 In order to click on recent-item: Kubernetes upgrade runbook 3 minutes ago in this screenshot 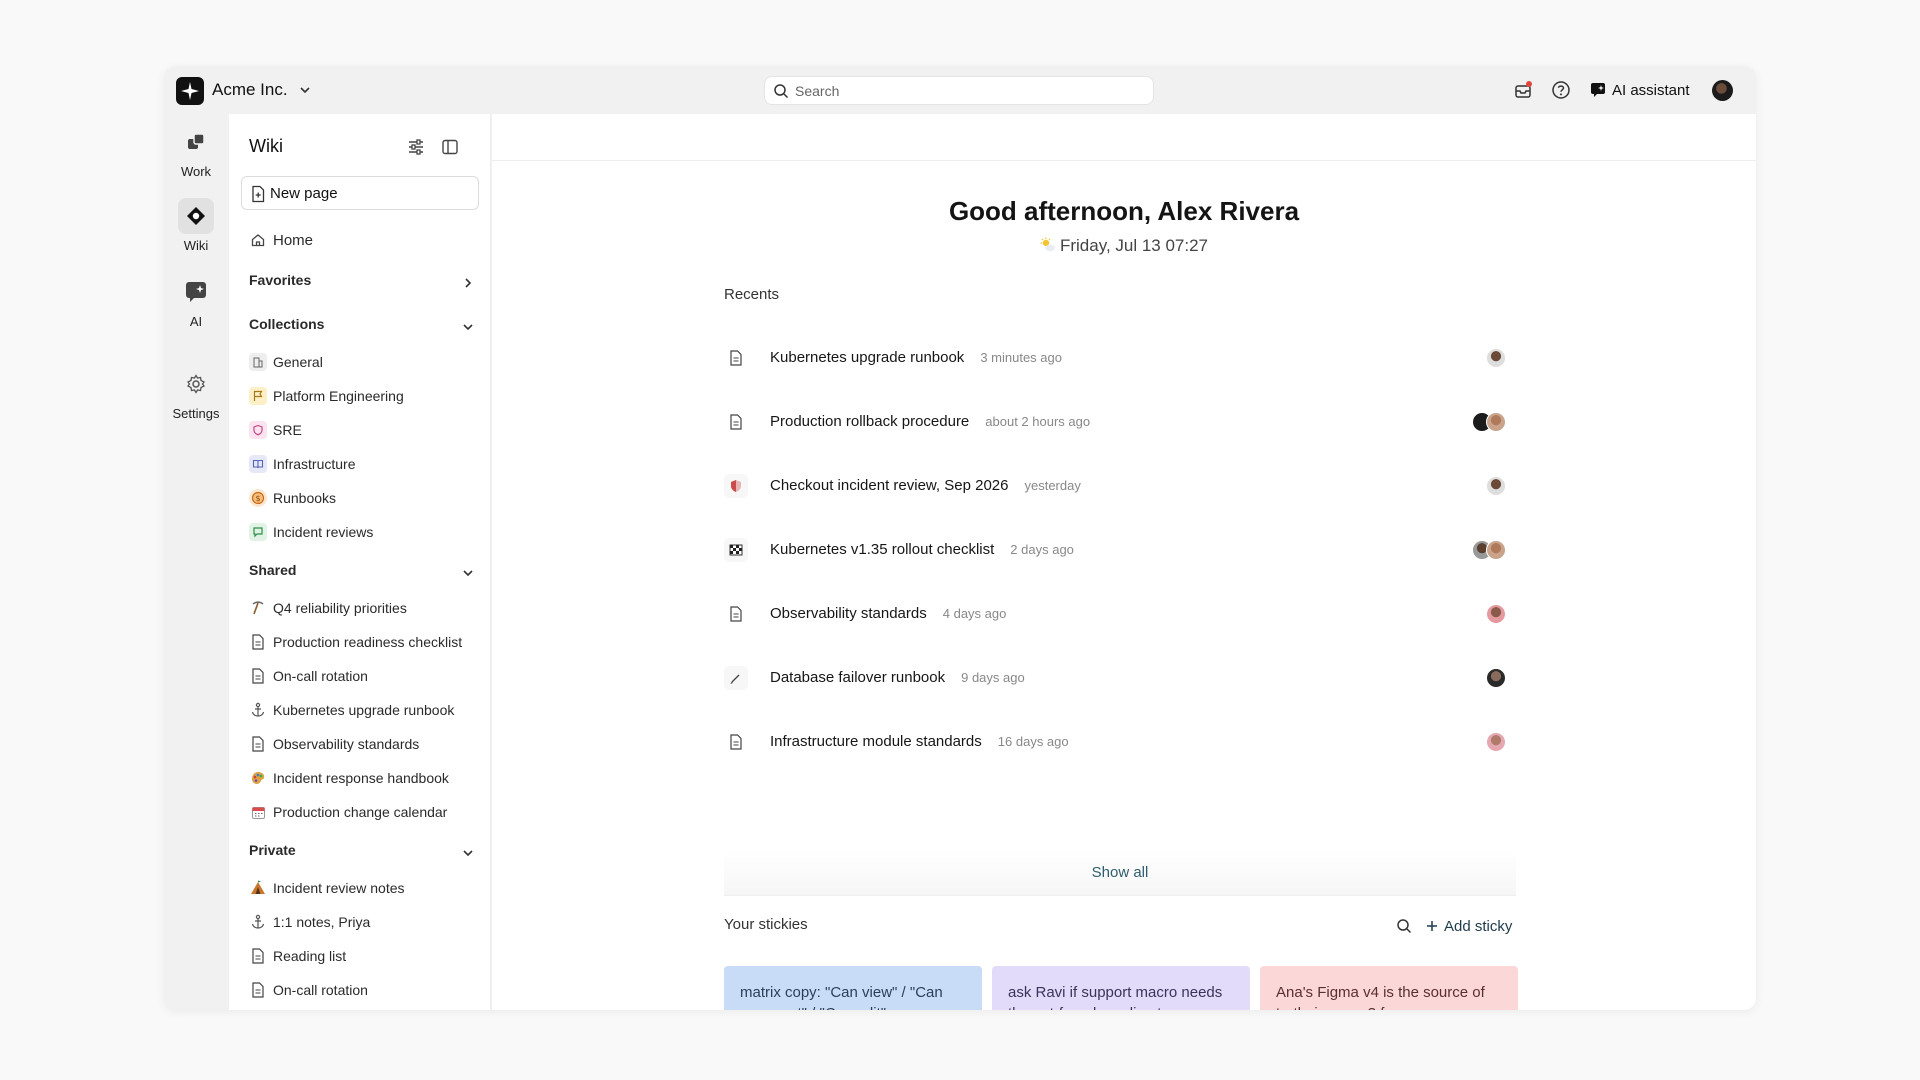, I will do `click(1120, 358)`.